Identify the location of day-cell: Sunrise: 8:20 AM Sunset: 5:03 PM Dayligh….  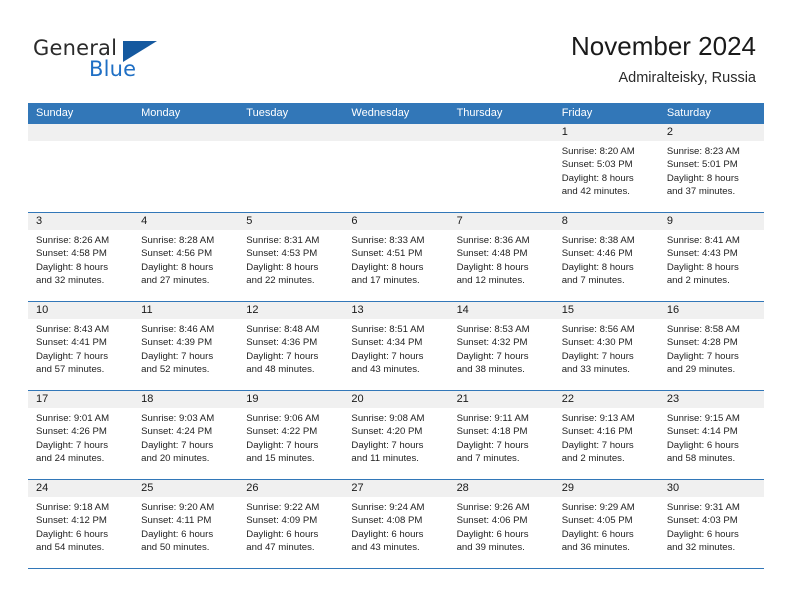
(606, 176).